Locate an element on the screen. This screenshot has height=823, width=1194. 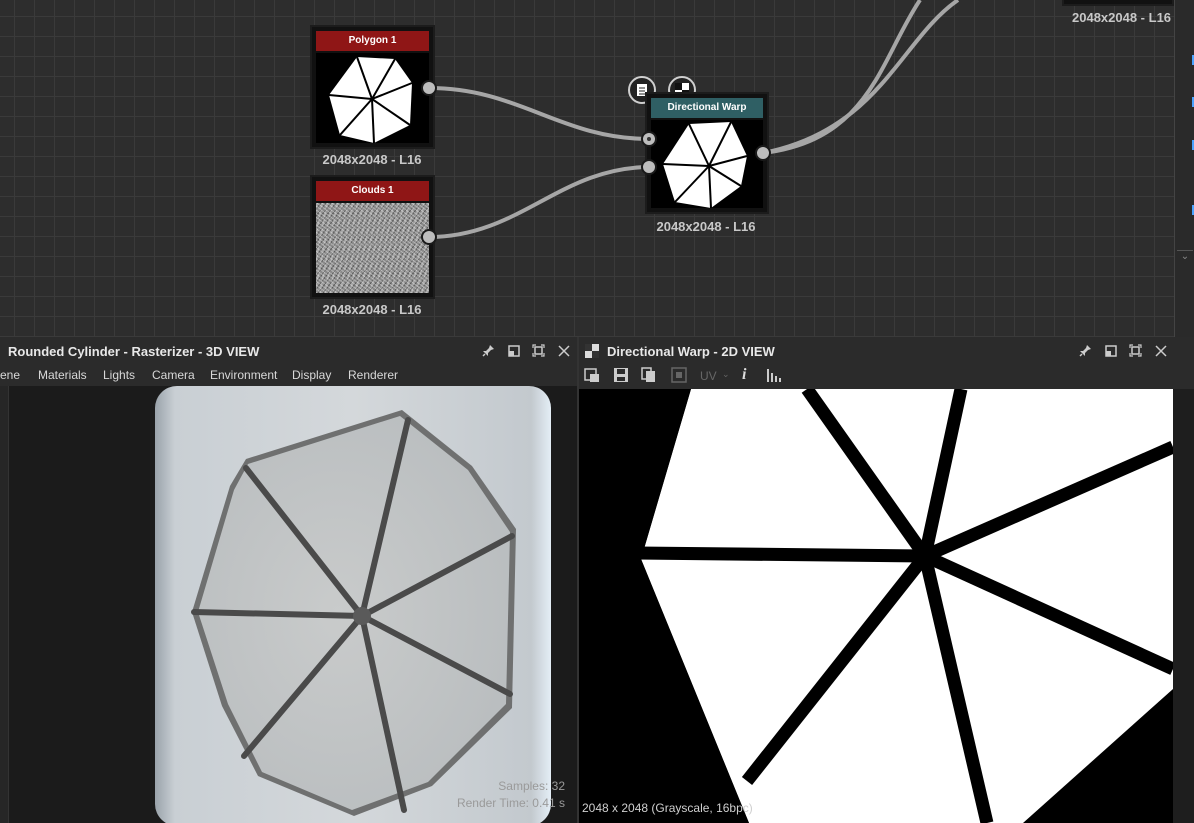
3d-view-title: Rounded Cylinder - Rasterizer - 3D VIEW is located at coordinates (134, 351).